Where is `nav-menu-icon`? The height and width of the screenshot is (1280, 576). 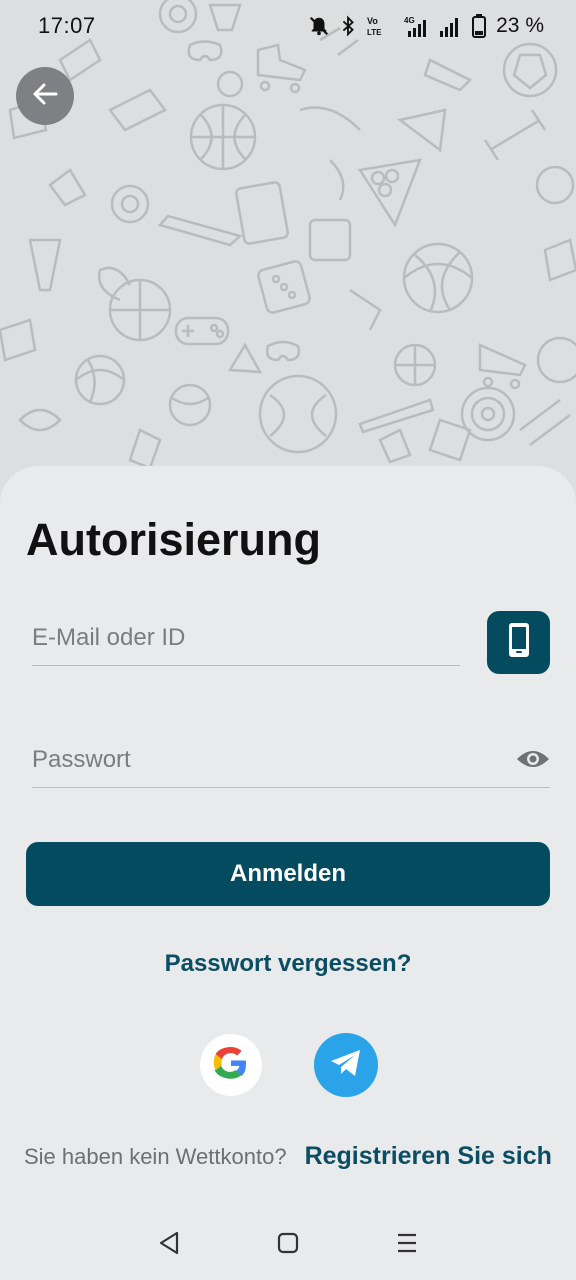 nav-menu-icon is located at coordinates (407, 1243).